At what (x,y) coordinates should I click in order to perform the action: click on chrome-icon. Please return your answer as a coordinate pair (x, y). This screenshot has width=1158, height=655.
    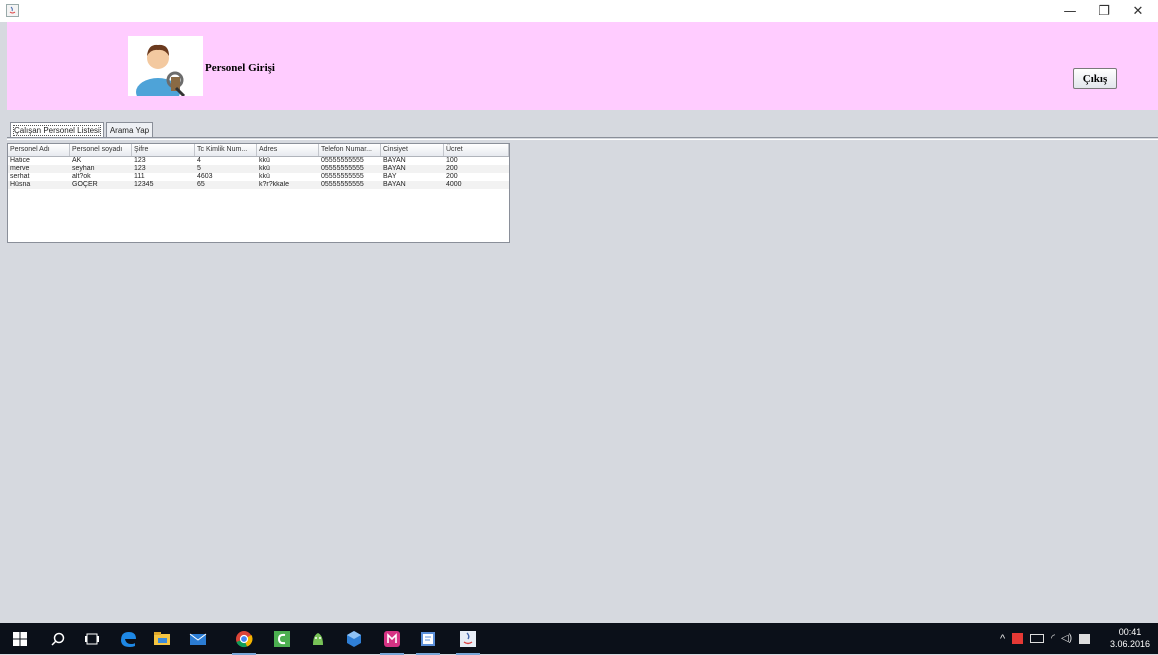
    Looking at the image, I should click on (244, 641).